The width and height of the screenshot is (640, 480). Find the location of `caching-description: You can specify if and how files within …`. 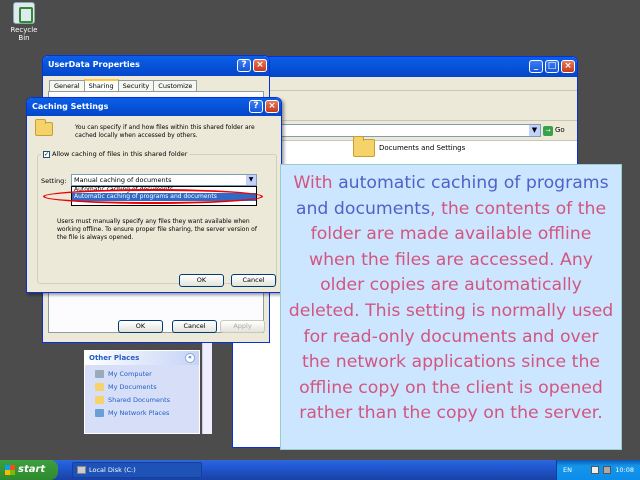

caching-description: You can specify if and how files within … is located at coordinates (165, 131).